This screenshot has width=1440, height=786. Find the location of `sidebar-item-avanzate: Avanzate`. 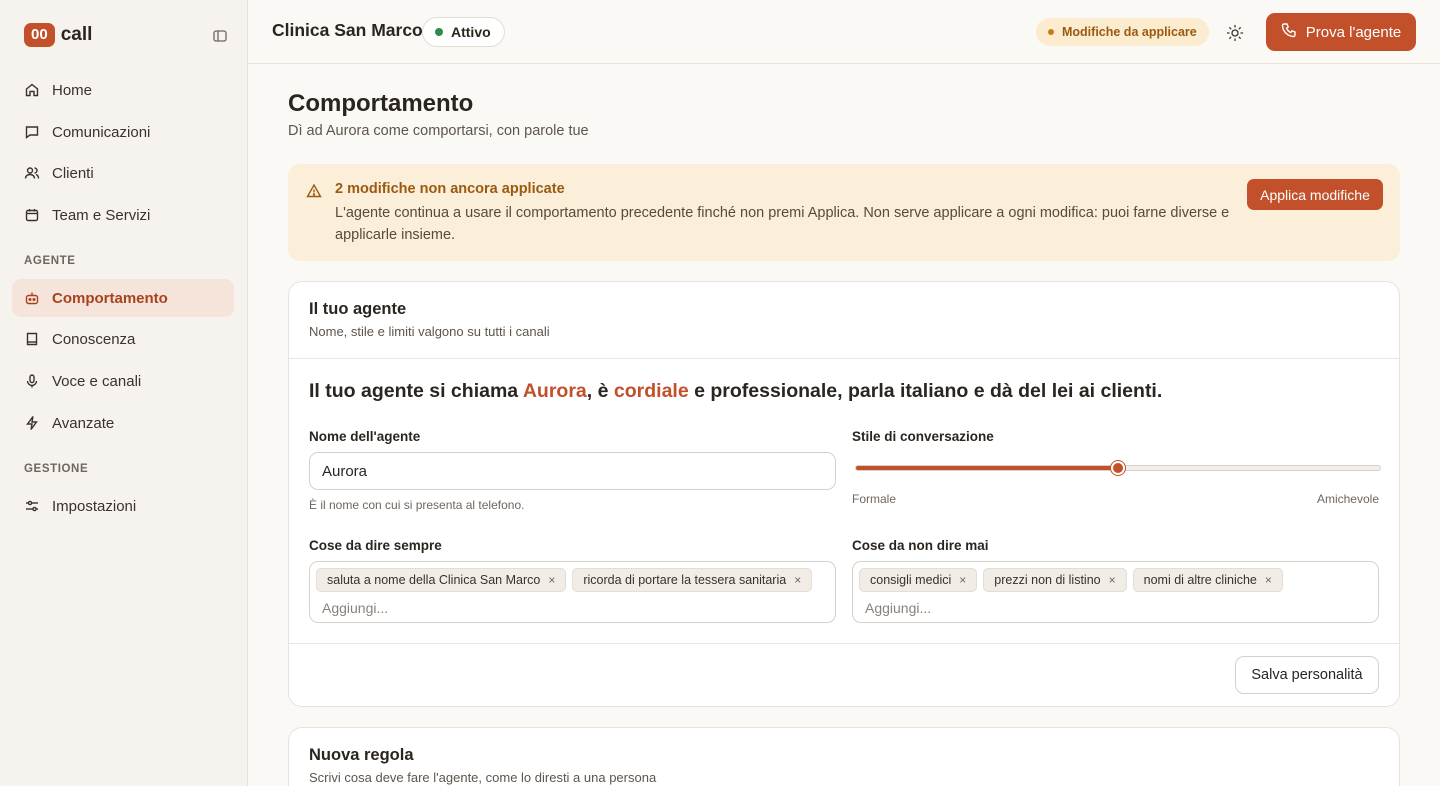

sidebar-item-avanzate: Avanzate is located at coordinates (123, 423).